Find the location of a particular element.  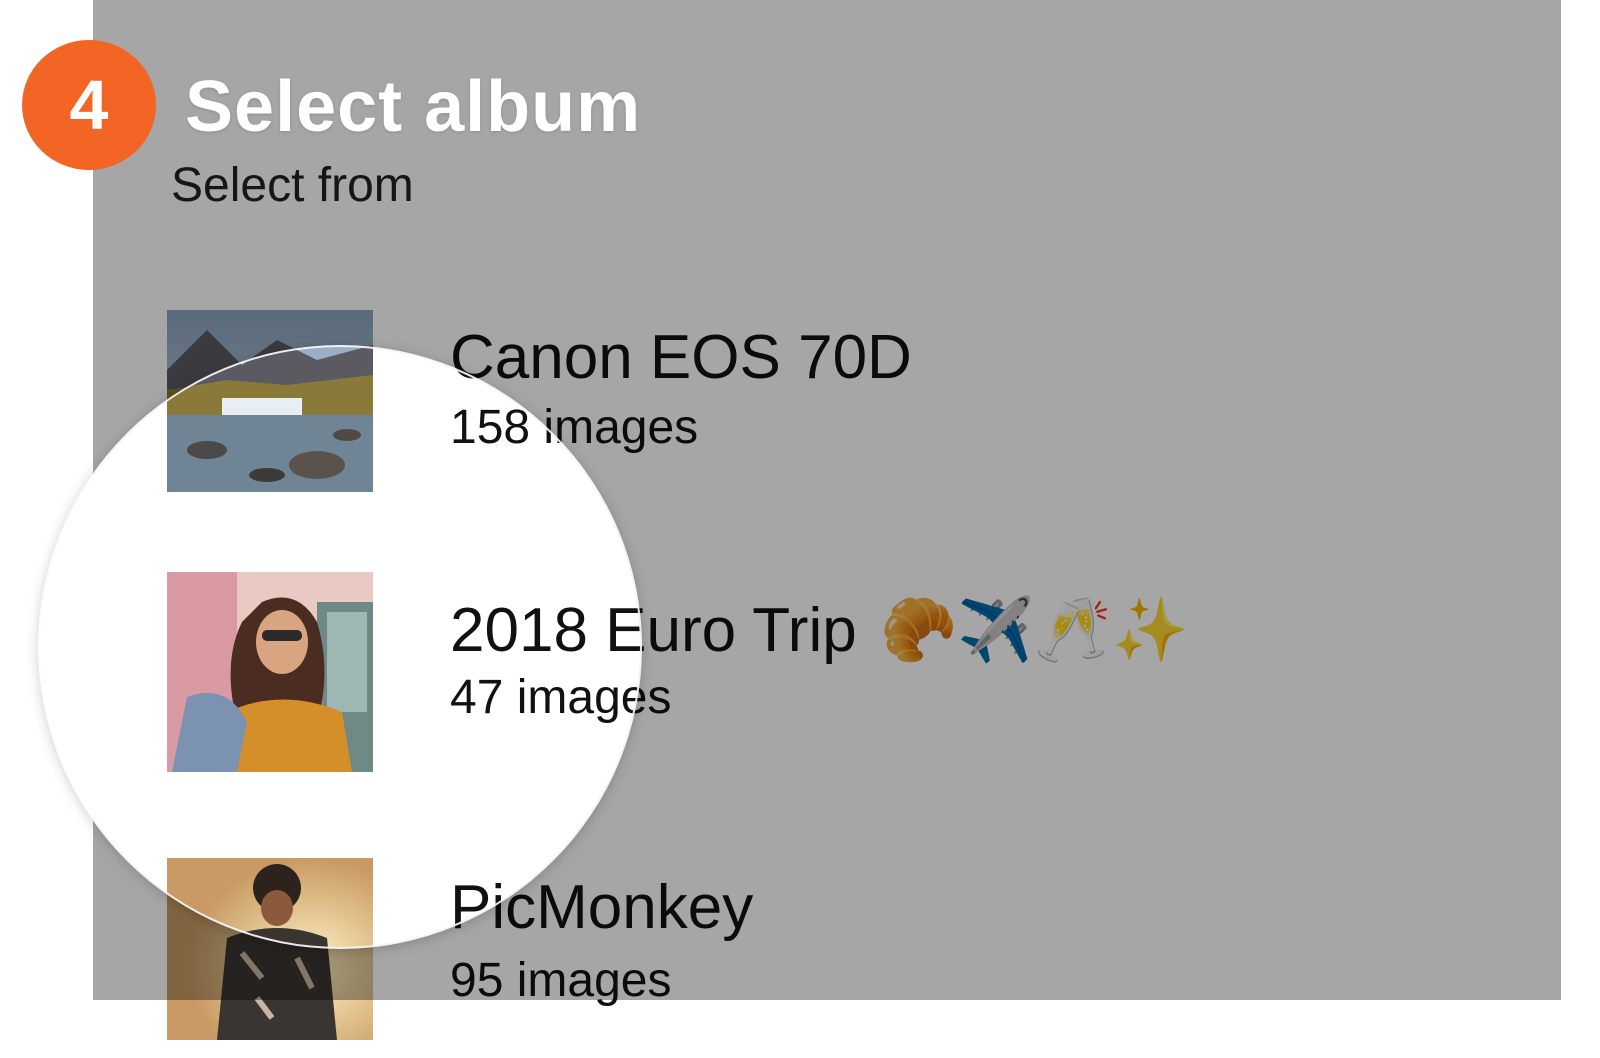

album-count: 158 images is located at coordinates (545, 427).